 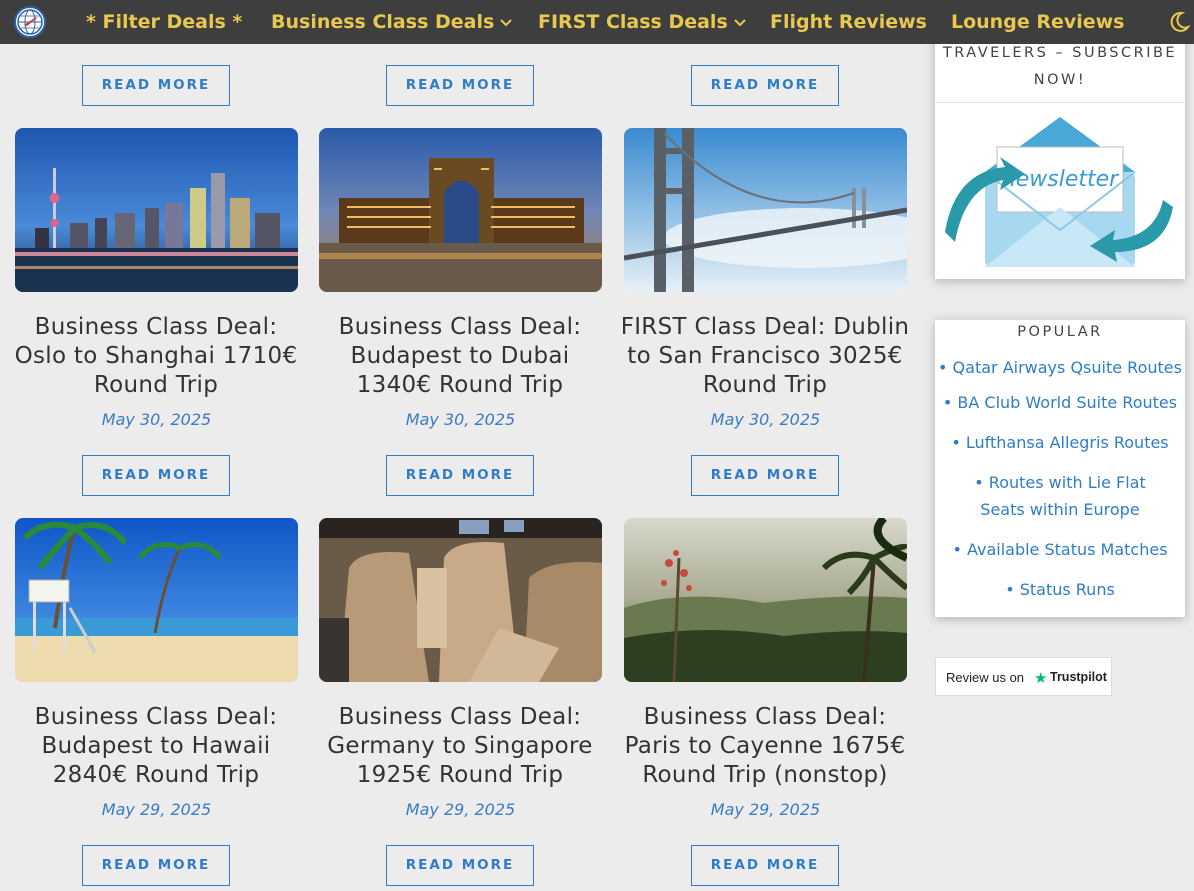 I want to click on shanghai-skyline-image, so click(x=156, y=210).